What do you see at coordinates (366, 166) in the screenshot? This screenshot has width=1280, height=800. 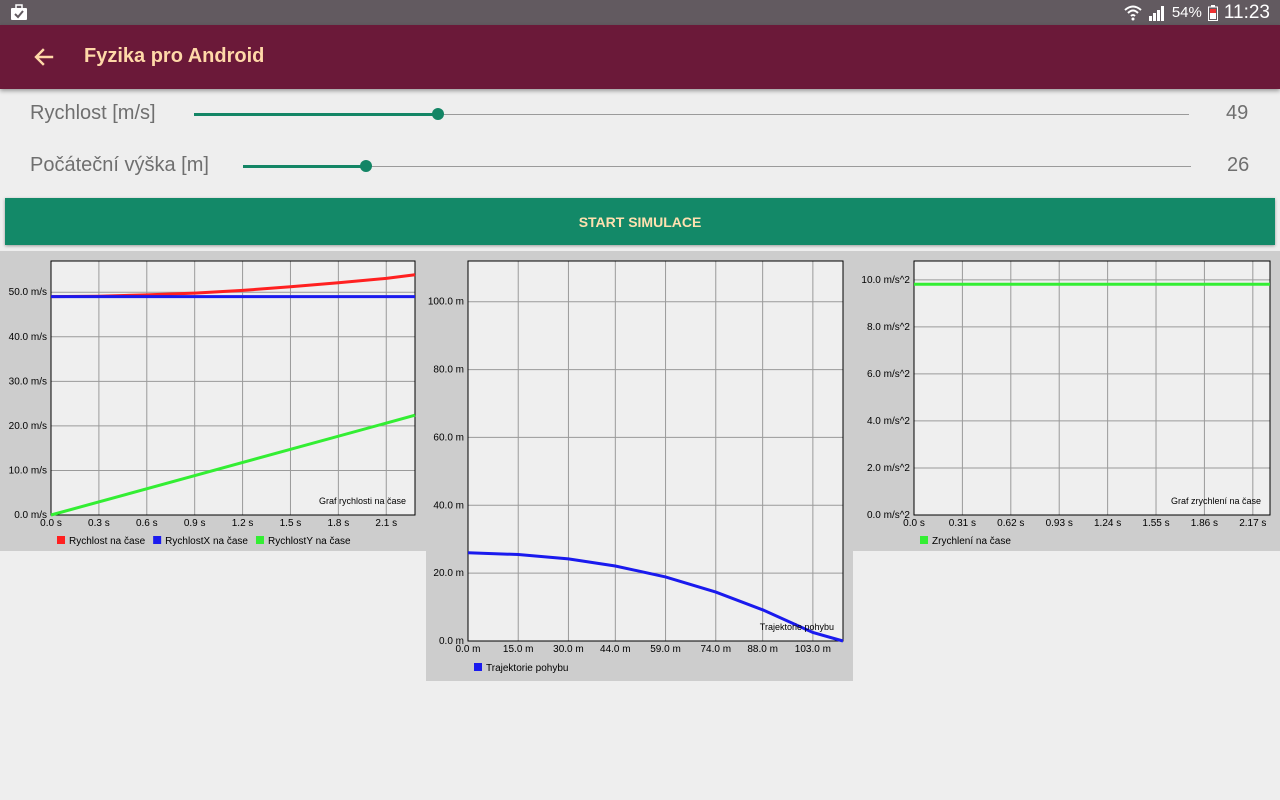 I see `height-slider-thumb` at bounding box center [366, 166].